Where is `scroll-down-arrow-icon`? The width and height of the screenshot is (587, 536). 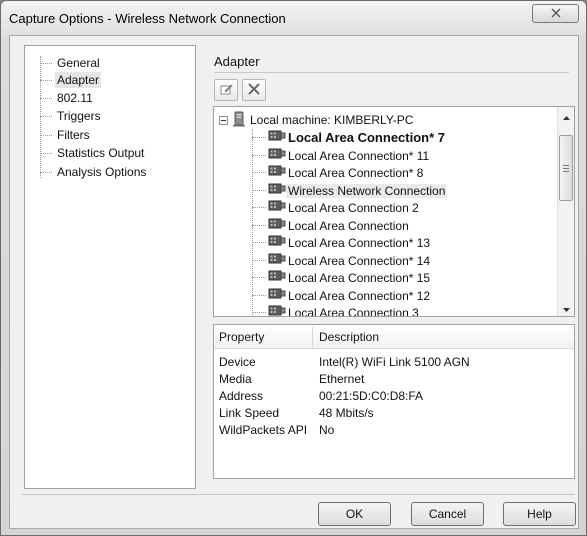 scroll-down-arrow-icon is located at coordinates (566, 308).